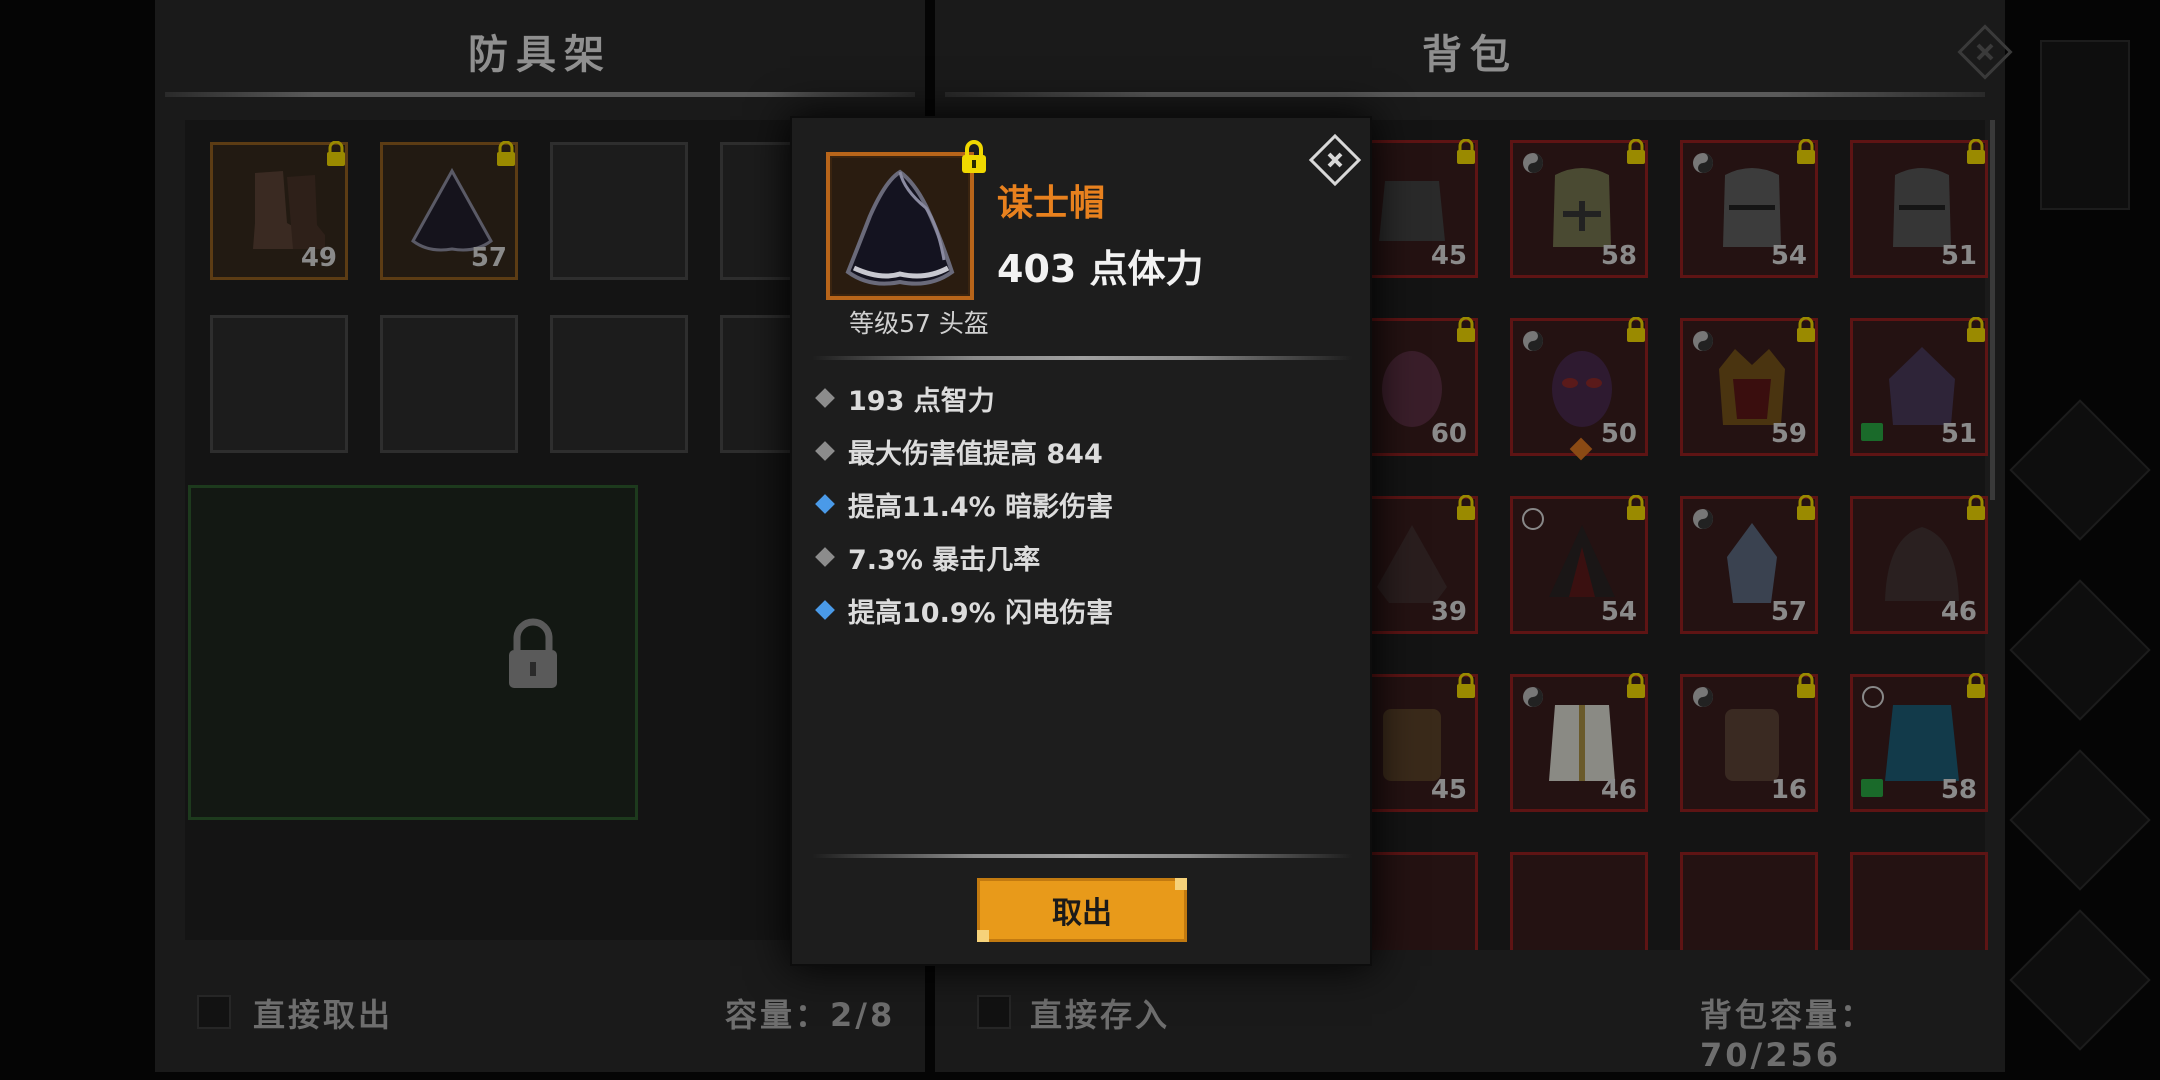 The image size is (2160, 1080). I want to click on scrollbar, so click(1992, 310).